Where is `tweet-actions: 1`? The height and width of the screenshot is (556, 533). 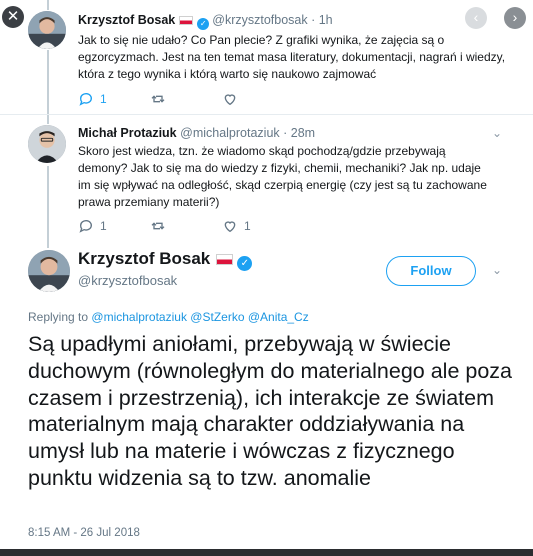 tweet-actions: 1 is located at coordinates (186, 99).